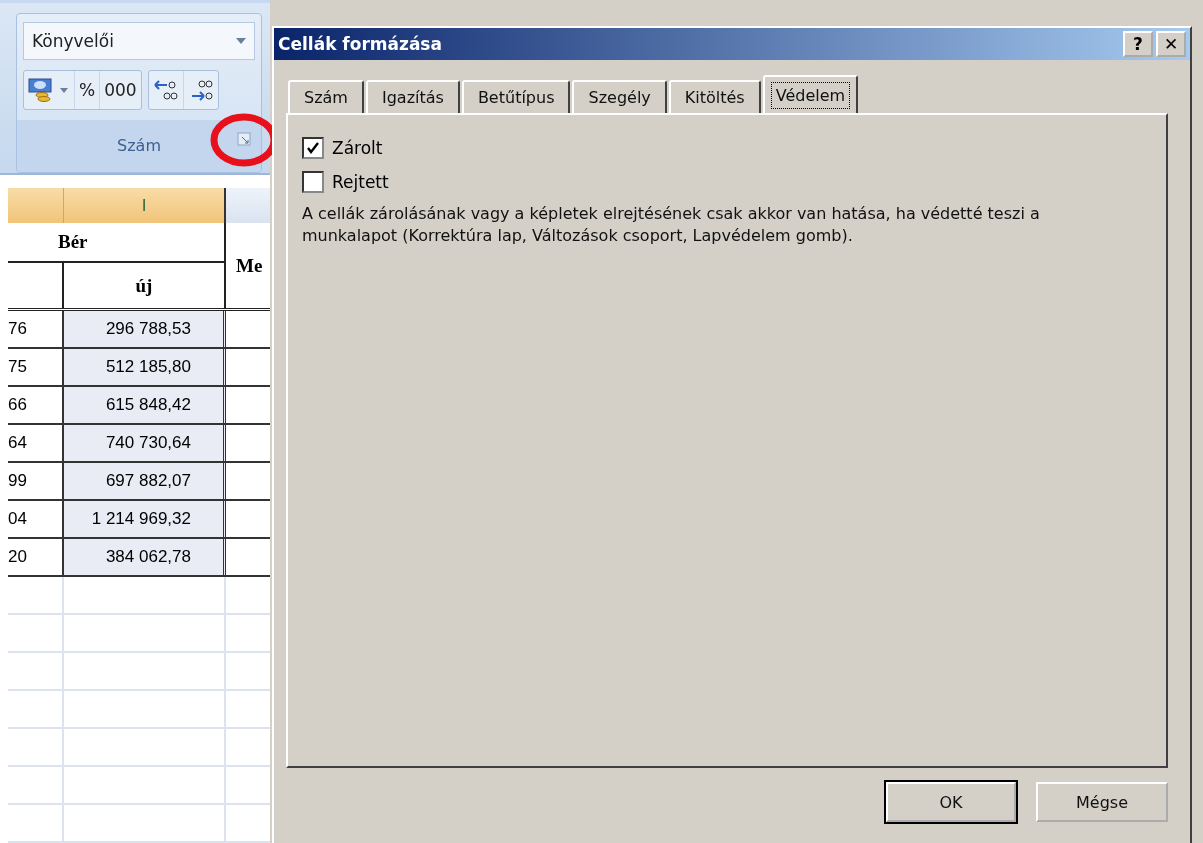  I want to click on tab: Betűtípus, so click(516, 96).